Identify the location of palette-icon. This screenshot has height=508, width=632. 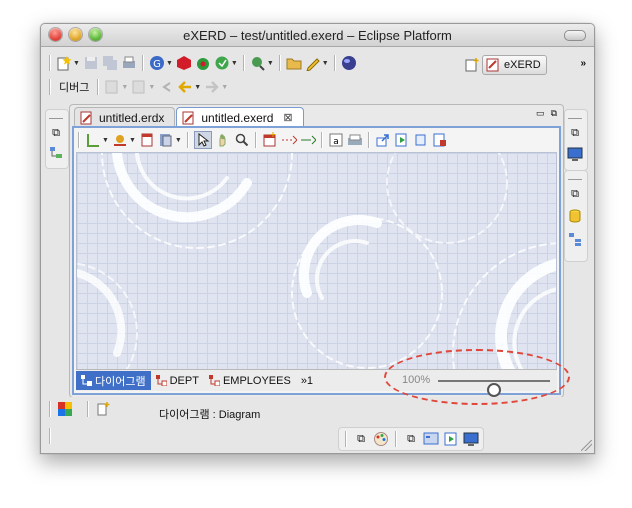
(381, 439).